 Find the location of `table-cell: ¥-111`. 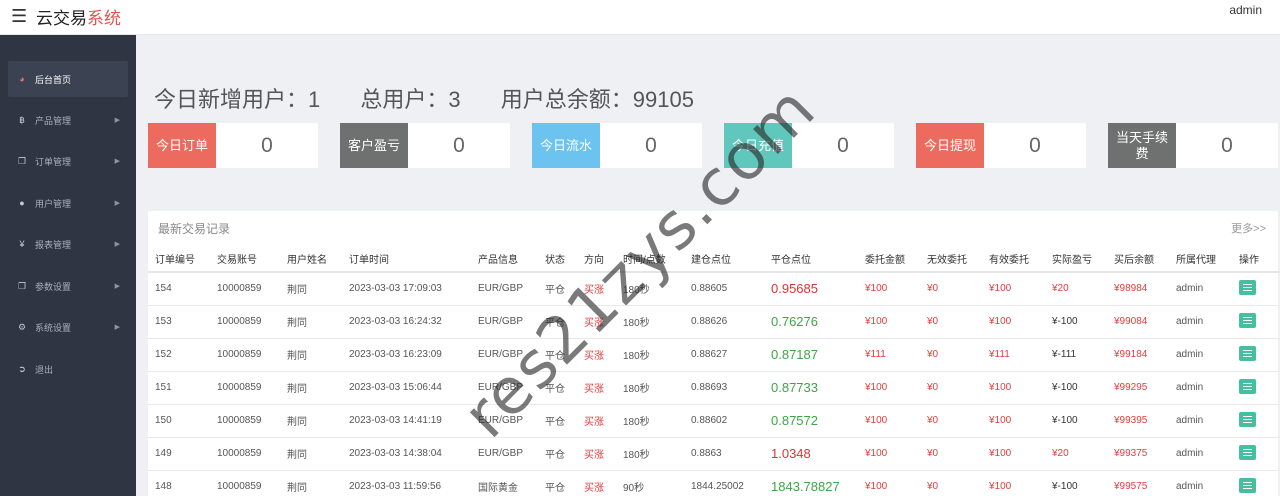

table-cell: ¥-111 is located at coordinates (1076, 355).